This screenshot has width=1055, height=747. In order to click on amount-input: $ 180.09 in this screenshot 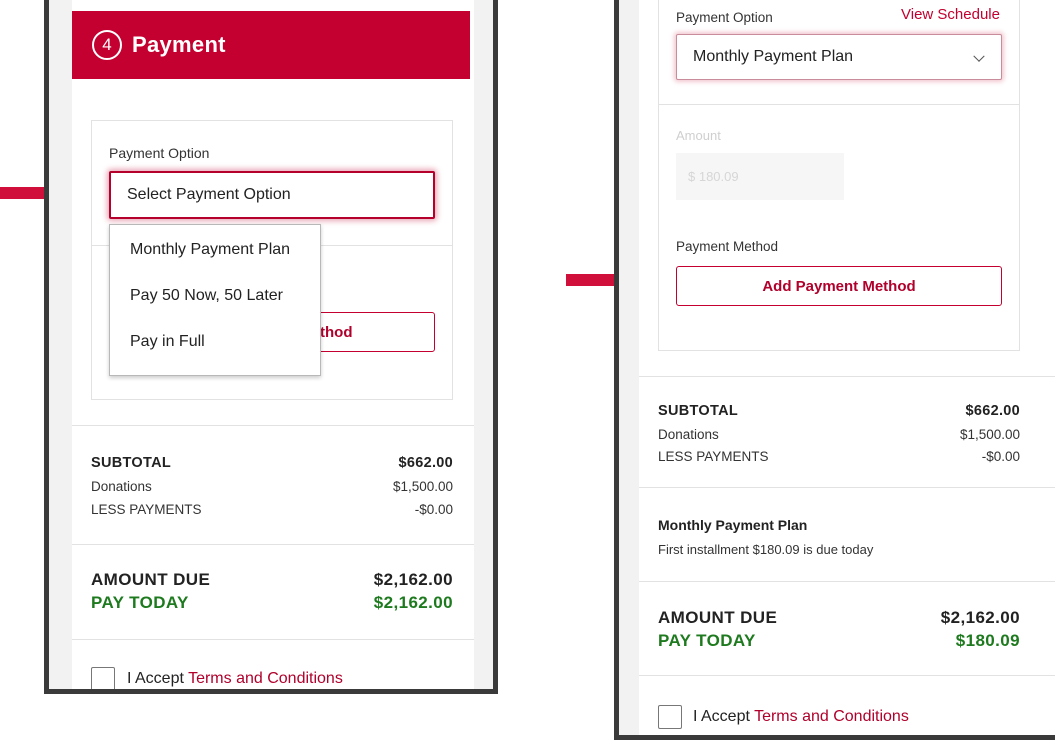, I will do `click(760, 176)`.